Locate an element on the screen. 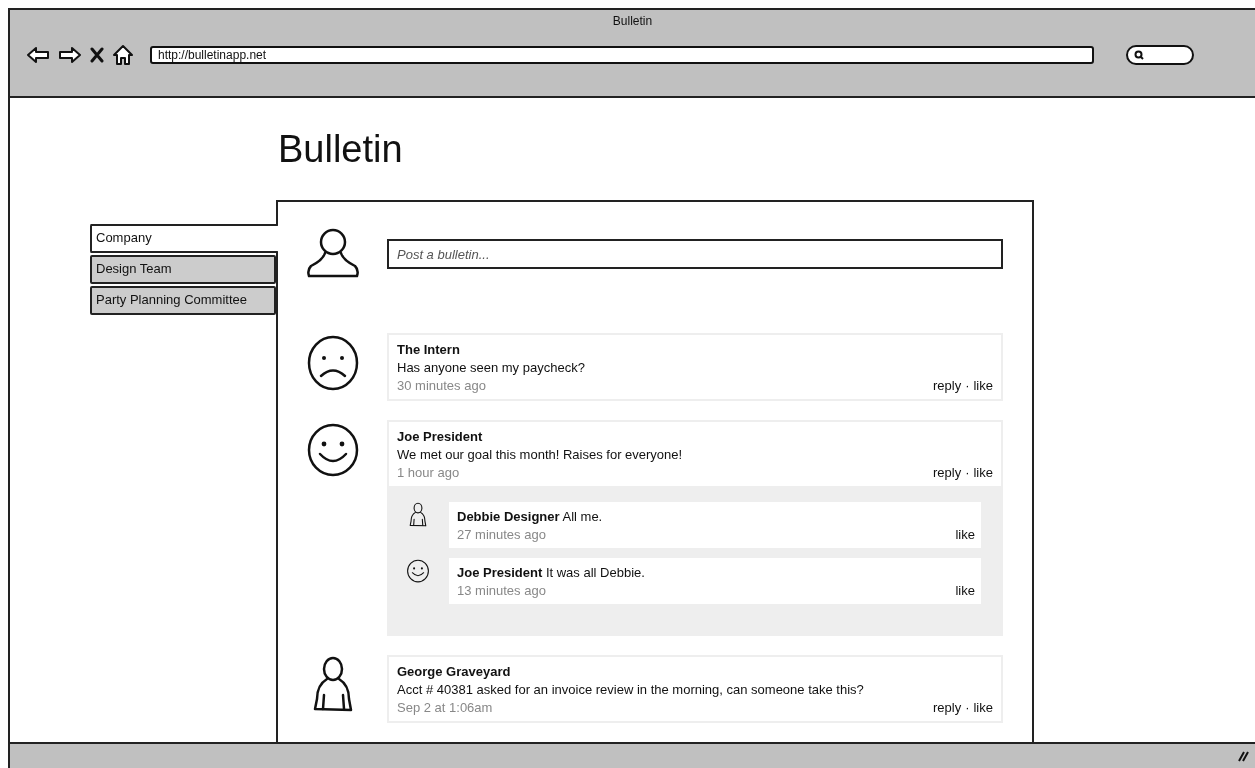 The width and height of the screenshot is (1255, 768). timestamp: 30 minutes ago is located at coordinates (441, 386).